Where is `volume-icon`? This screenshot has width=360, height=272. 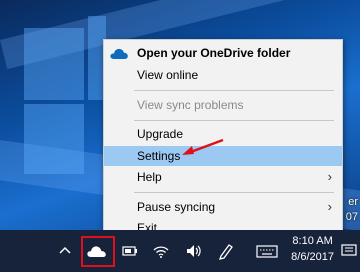
volume-icon is located at coordinates (194, 251).